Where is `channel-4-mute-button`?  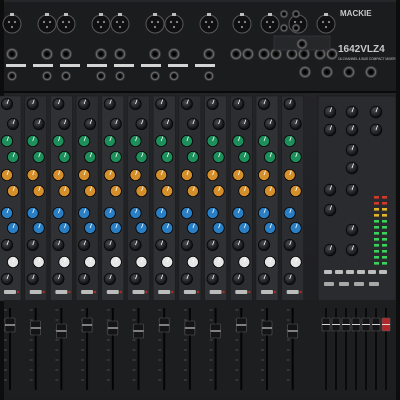
channel-4-mute-button is located at coordinates (87, 292).